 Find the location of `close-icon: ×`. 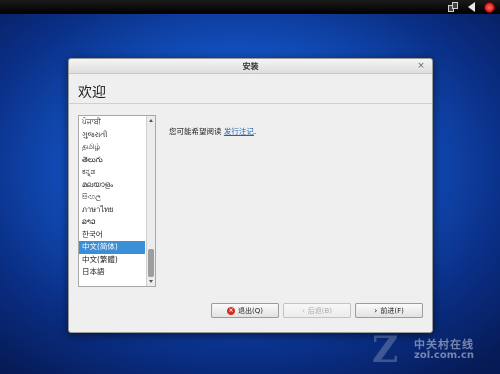

close-icon: × is located at coordinates (421, 66).